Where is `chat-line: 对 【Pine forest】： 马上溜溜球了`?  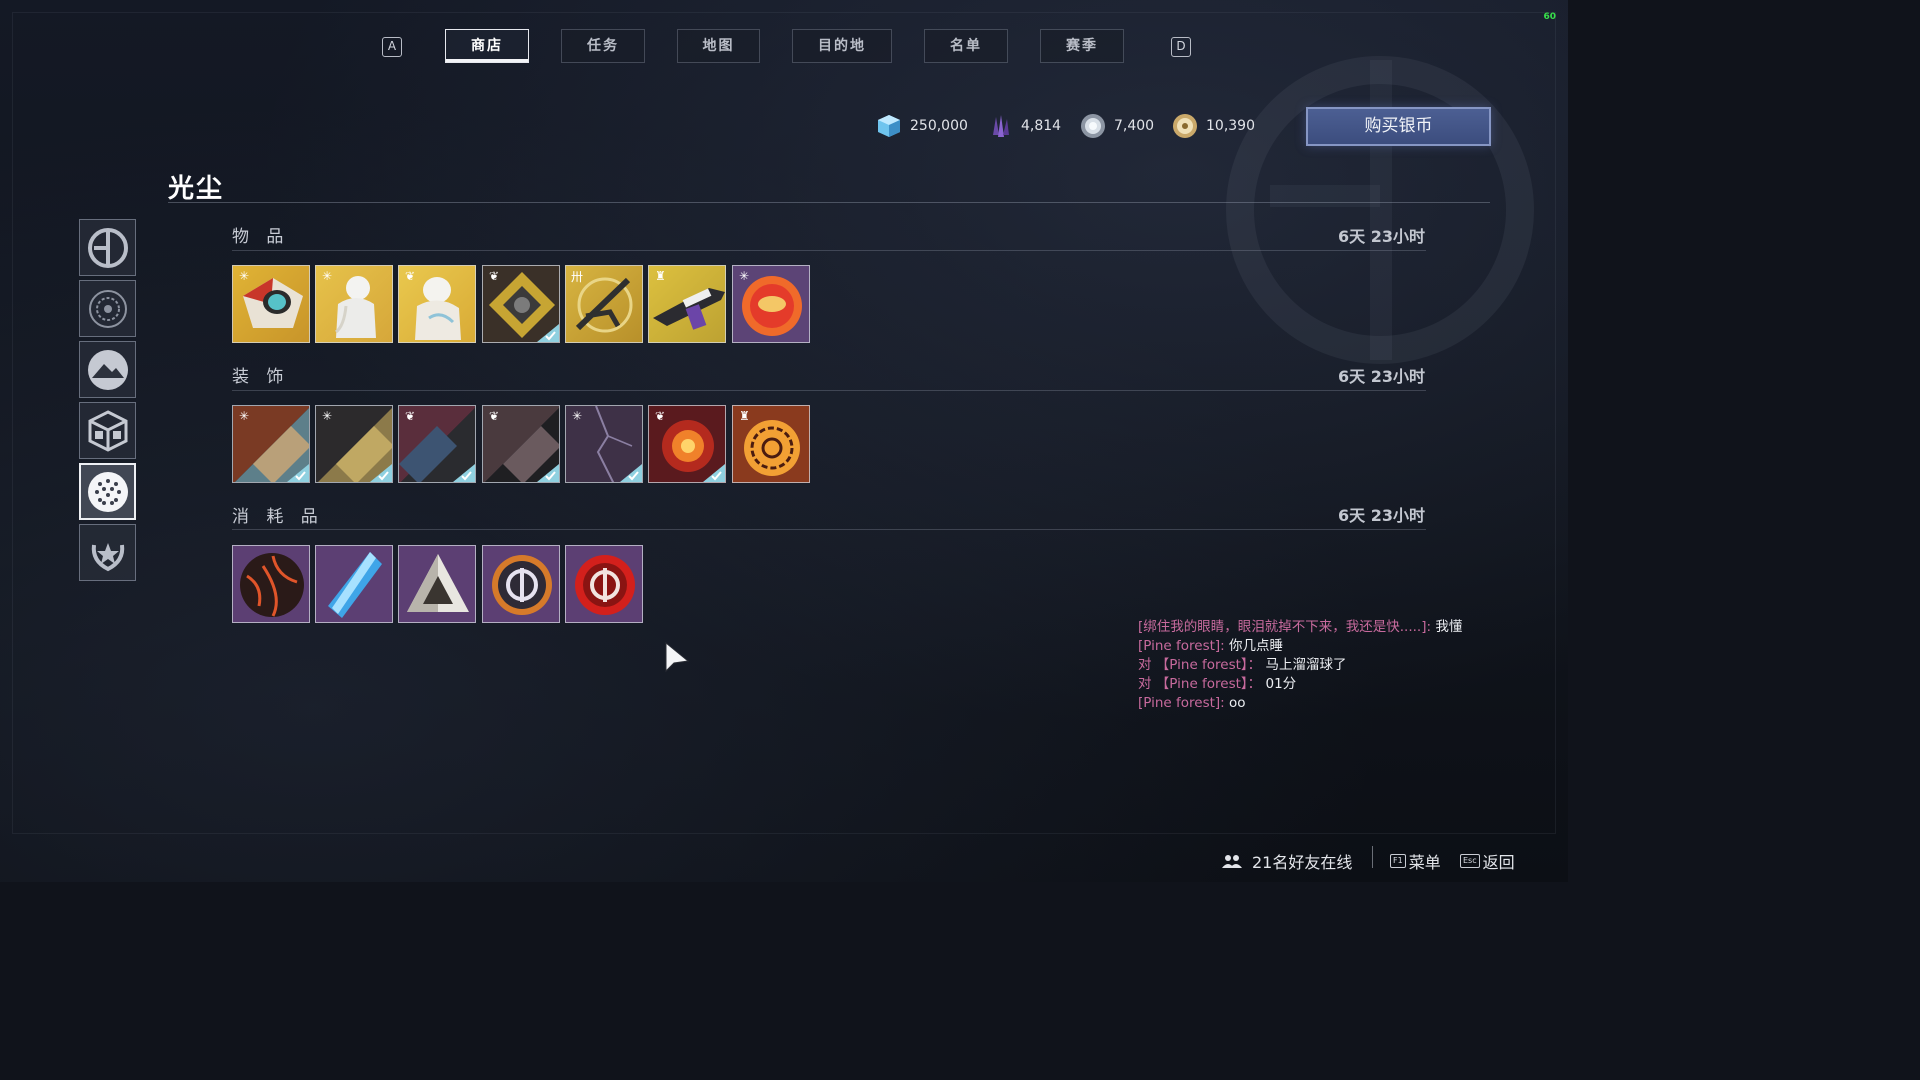
chat-line: 对 【Pine forest】： 马上溜溜球了 is located at coordinates (1300, 665).